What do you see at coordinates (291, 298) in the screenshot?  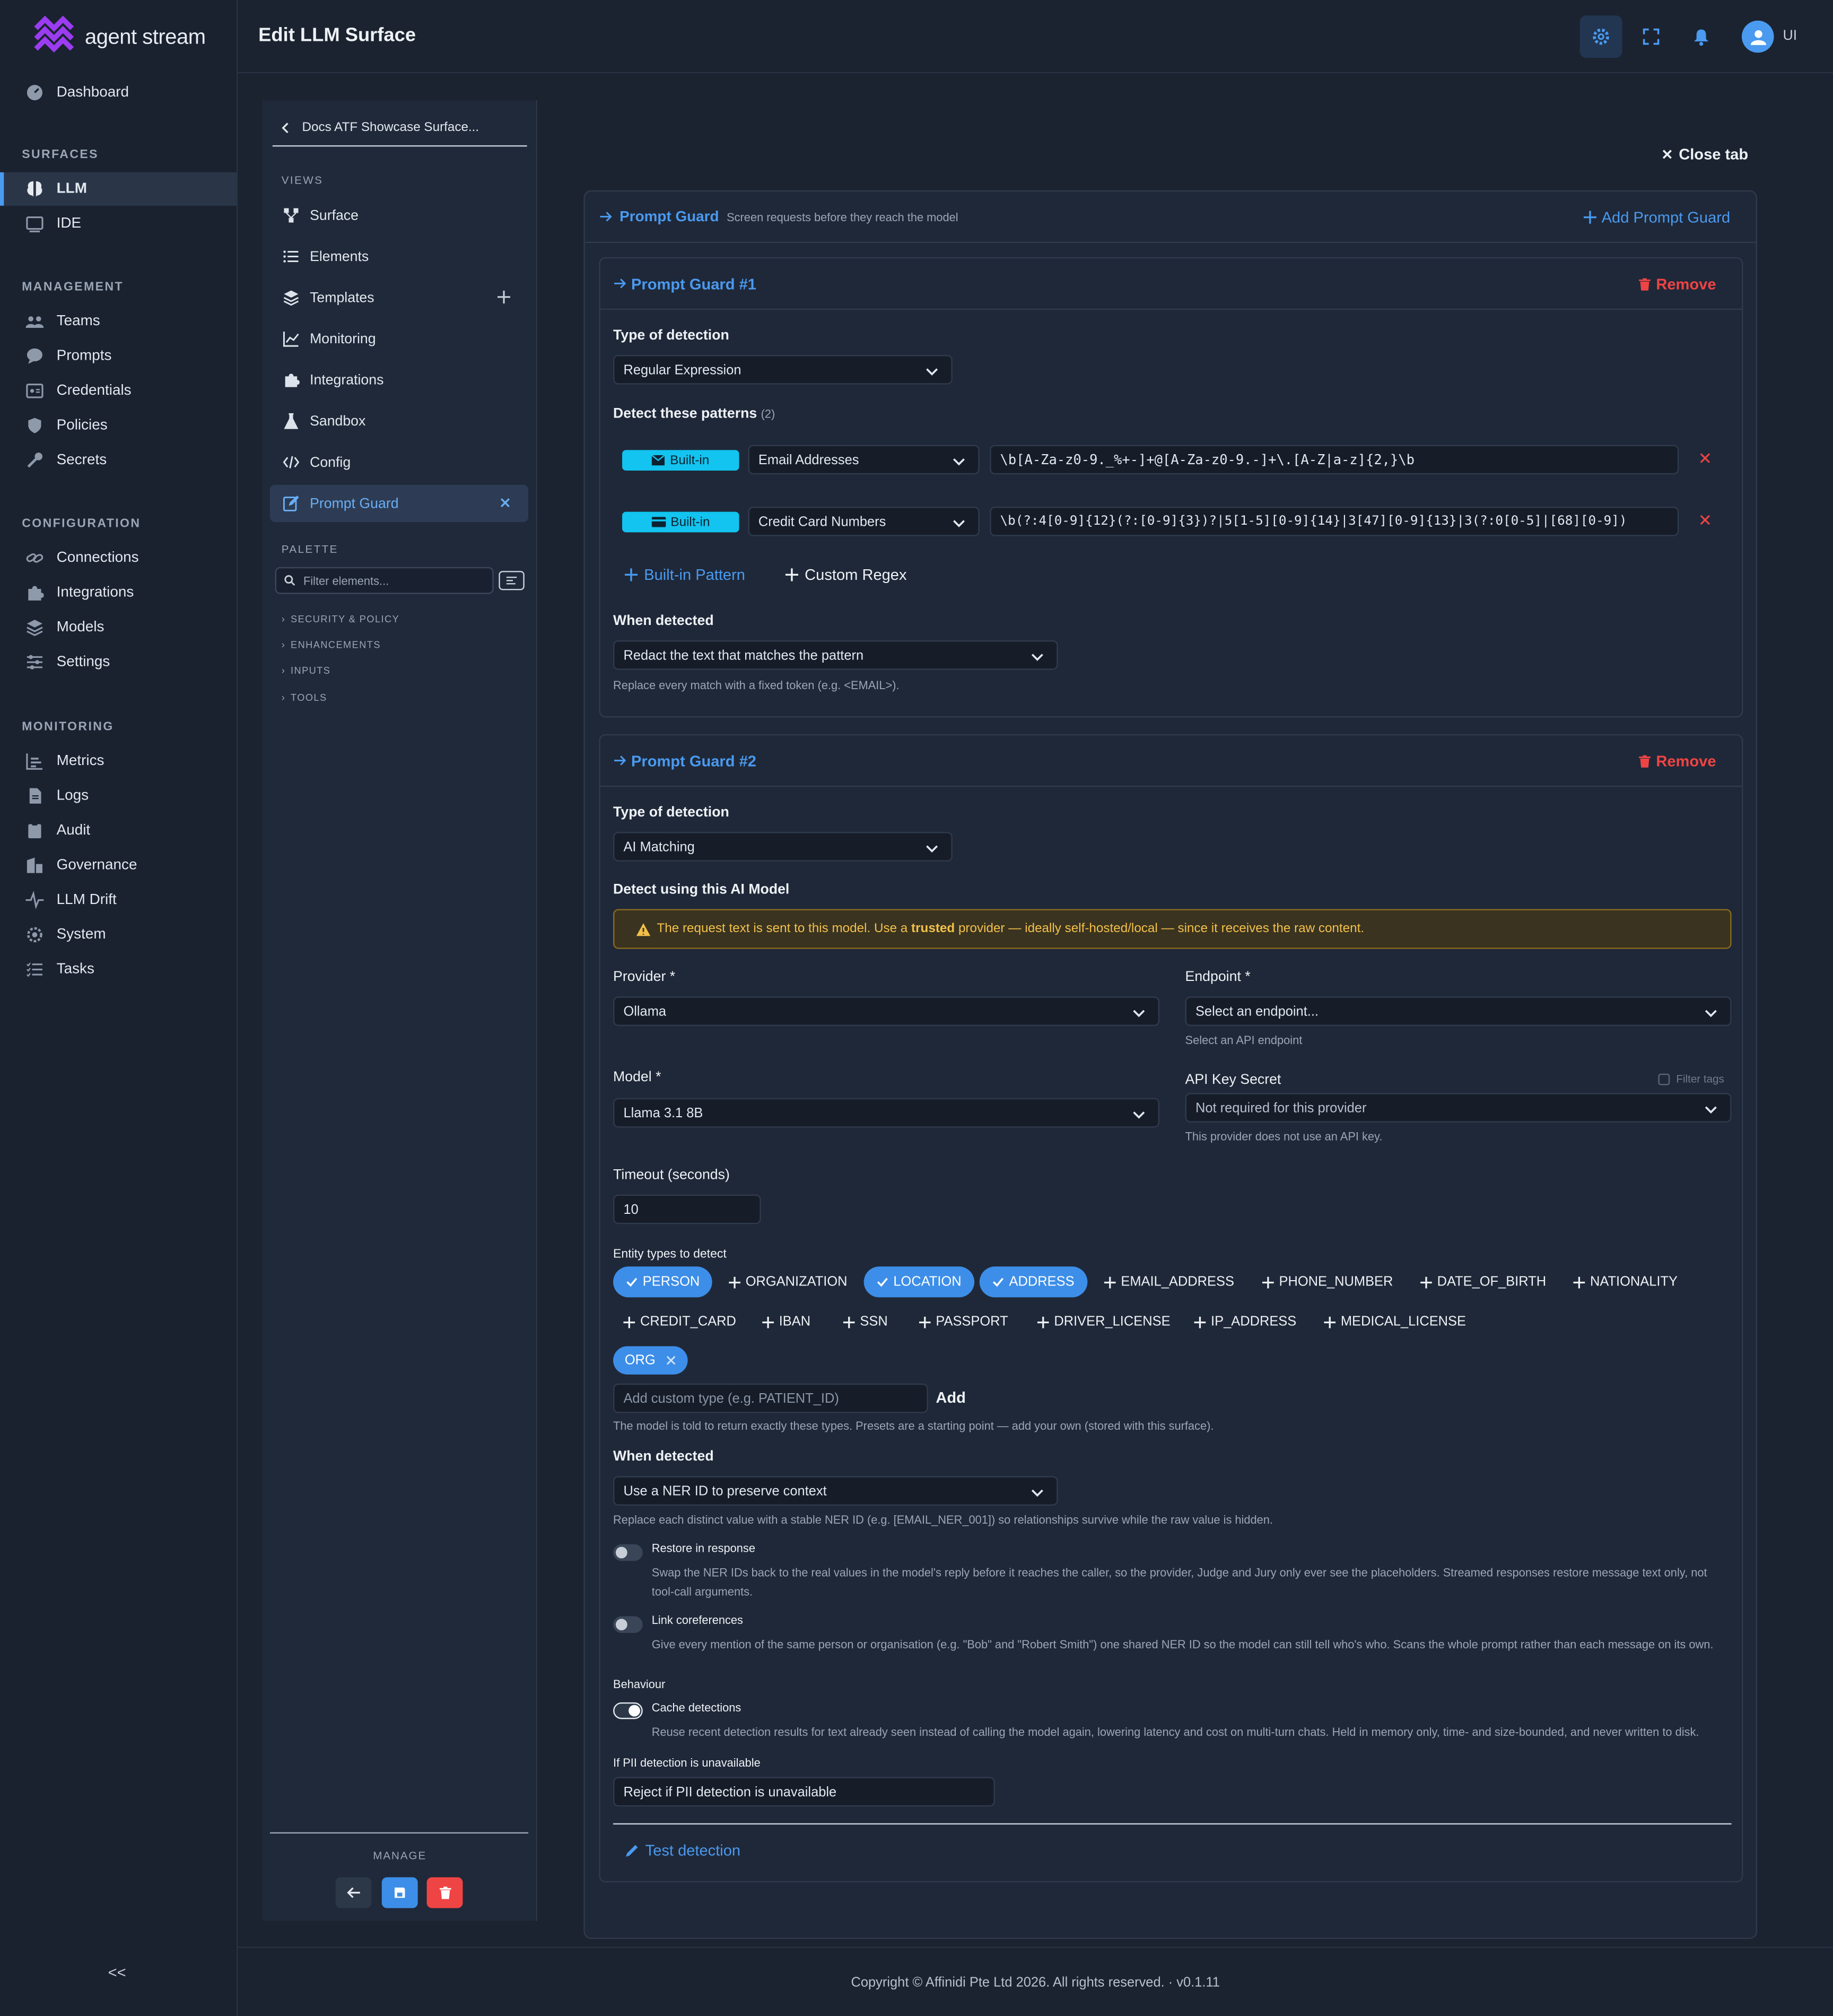 I see `layers-icon` at bounding box center [291, 298].